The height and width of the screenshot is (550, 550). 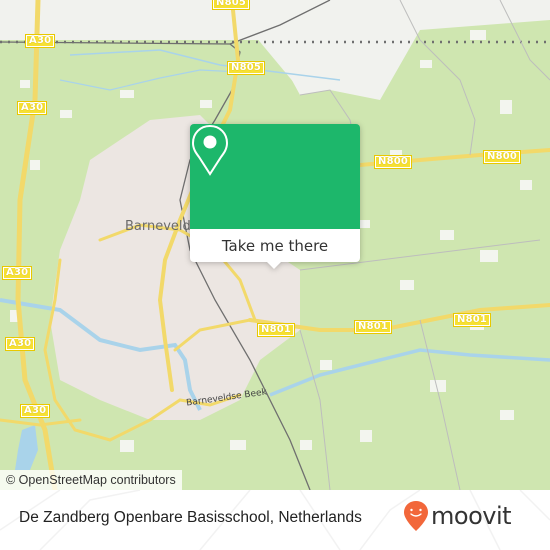 I want to click on popup-header, so click(x=275, y=176).